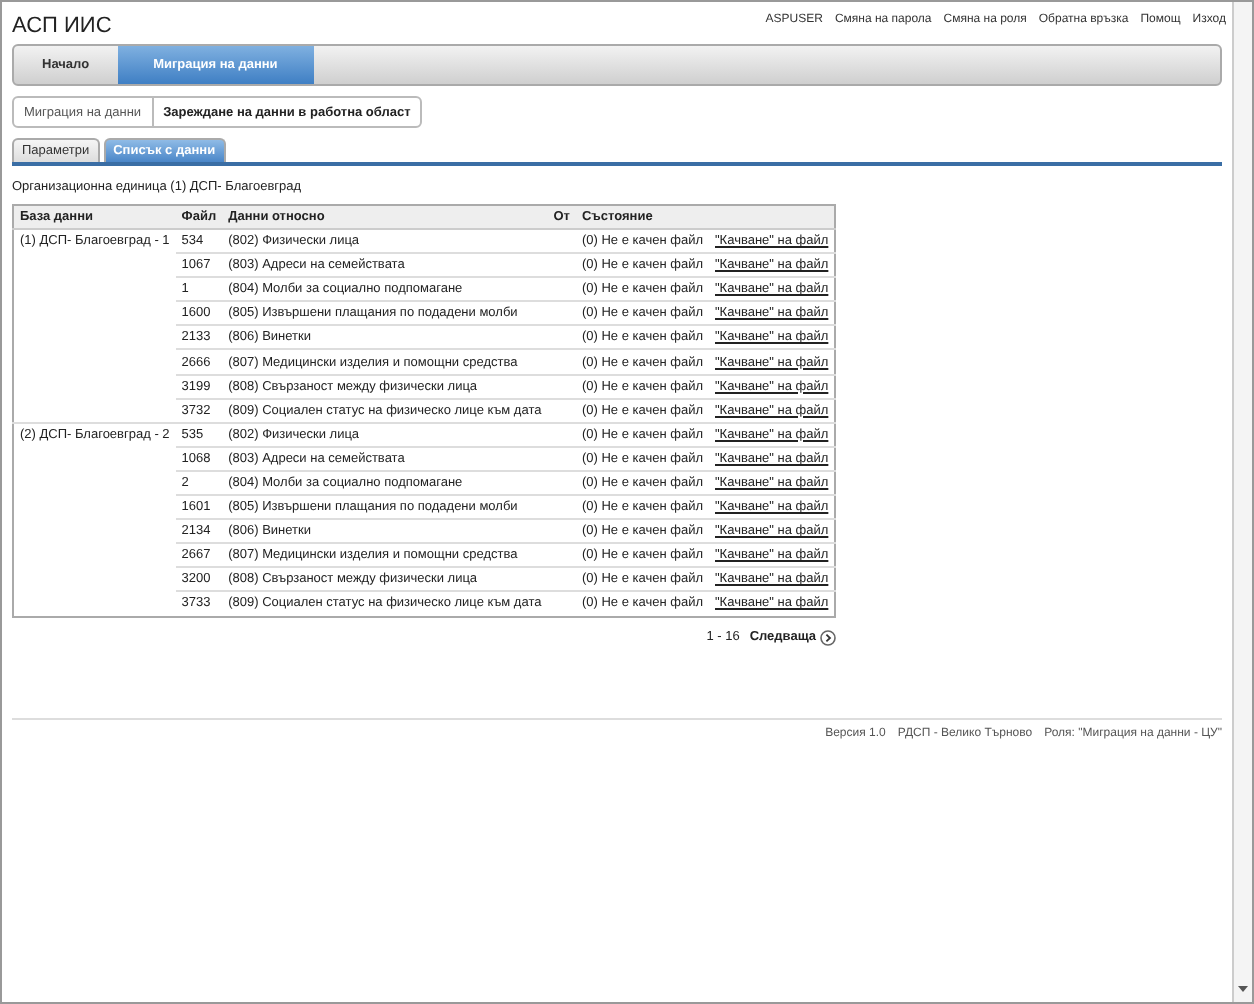 Image resolution: width=1254 pixels, height=1004 pixels. What do you see at coordinates (828, 637) in the screenshot?
I see `next-icon` at bounding box center [828, 637].